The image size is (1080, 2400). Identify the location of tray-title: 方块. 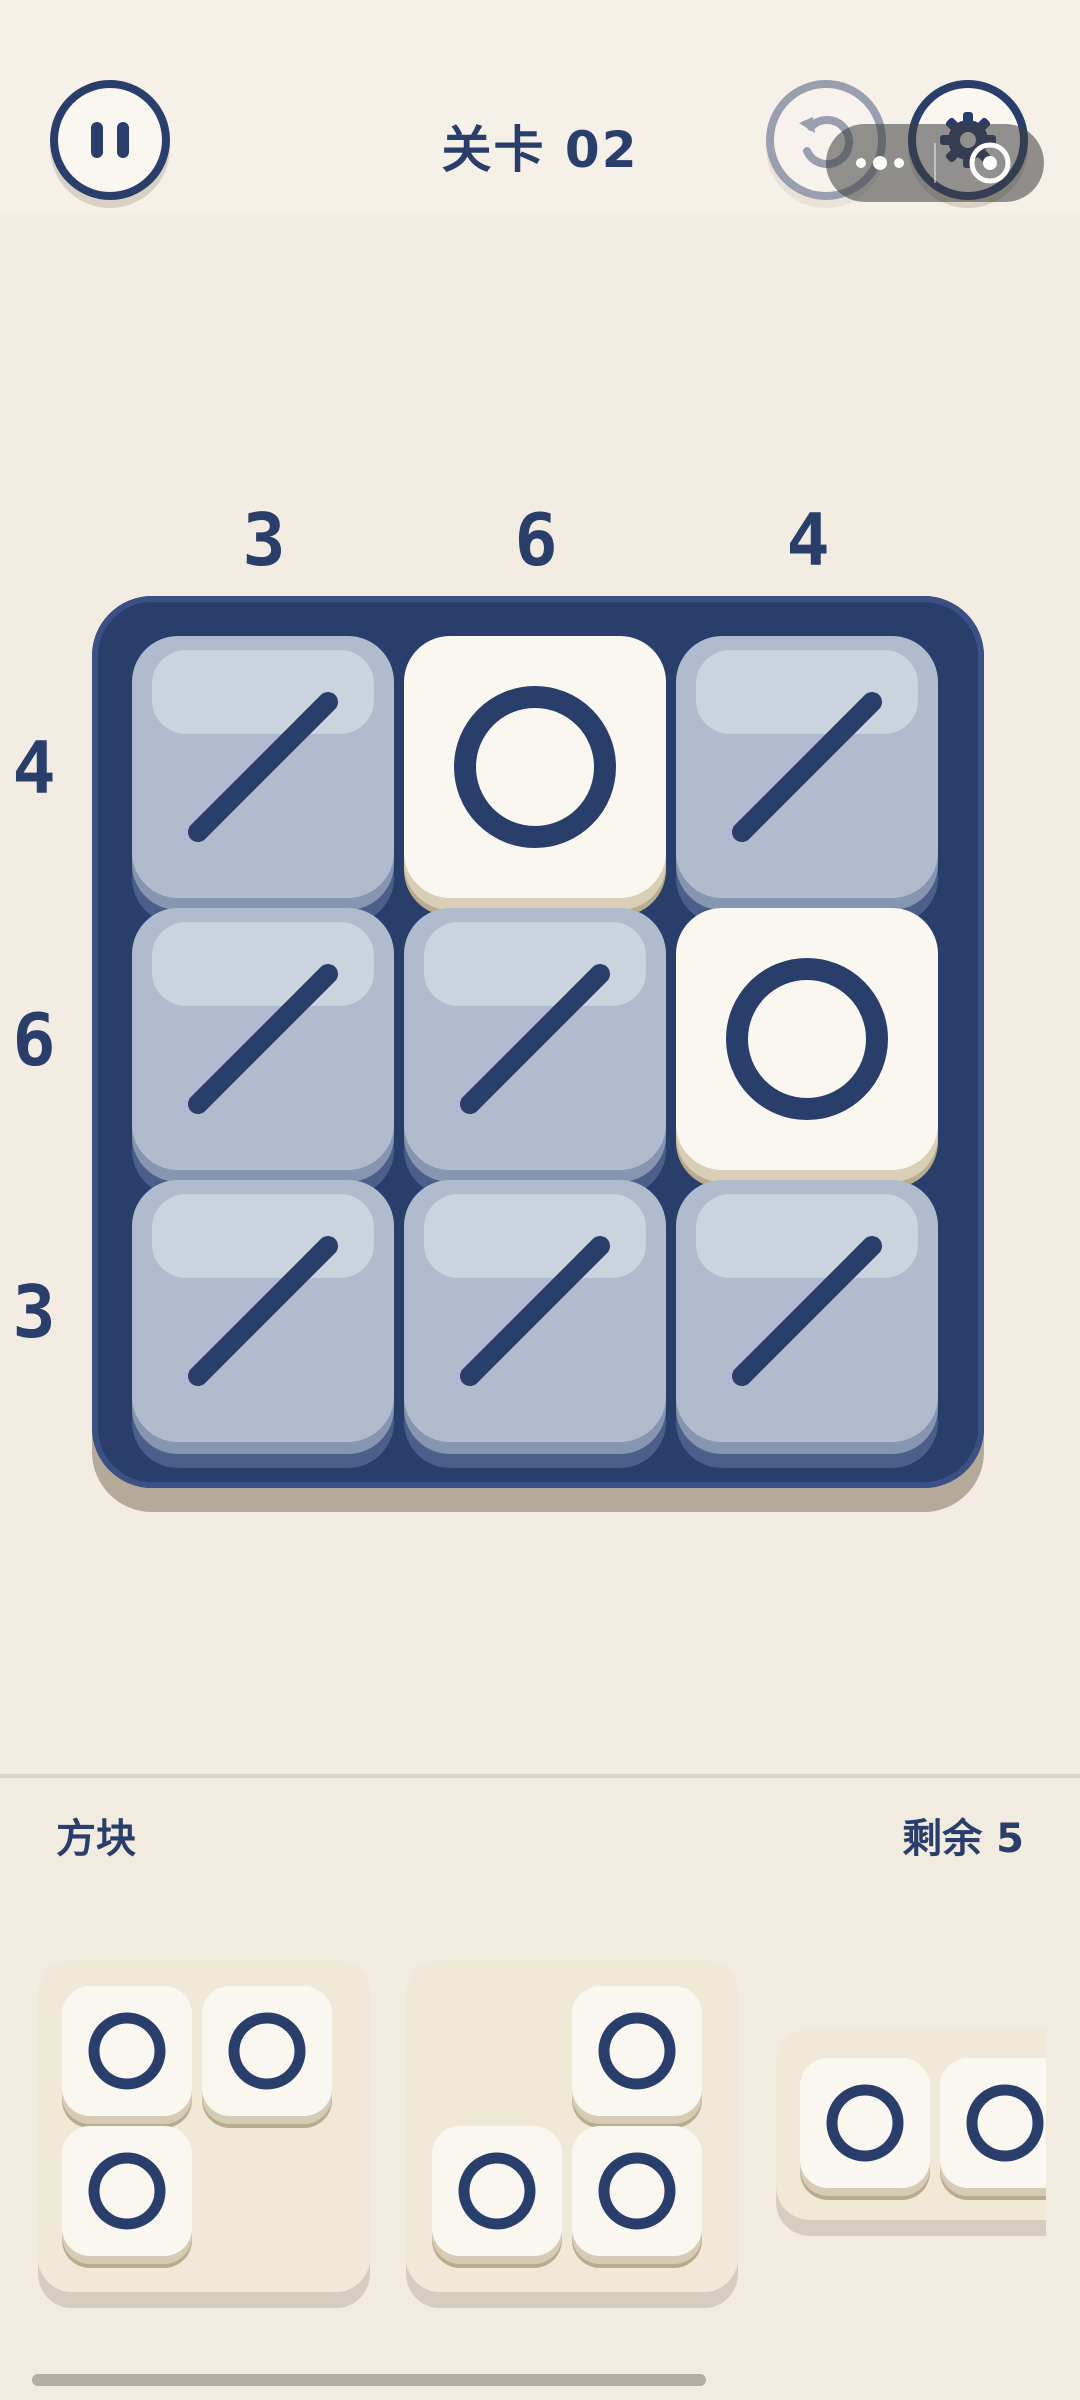
(96, 1839).